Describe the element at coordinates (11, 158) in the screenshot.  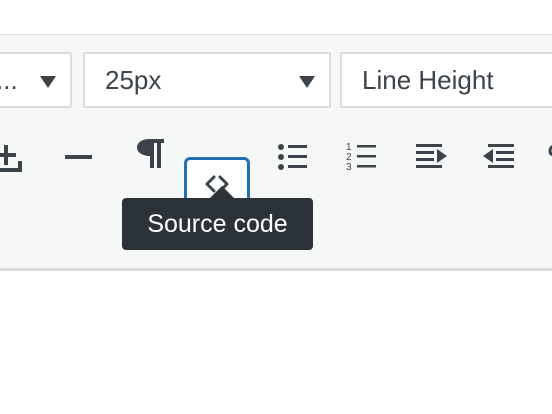
I see `add-icon` at that location.